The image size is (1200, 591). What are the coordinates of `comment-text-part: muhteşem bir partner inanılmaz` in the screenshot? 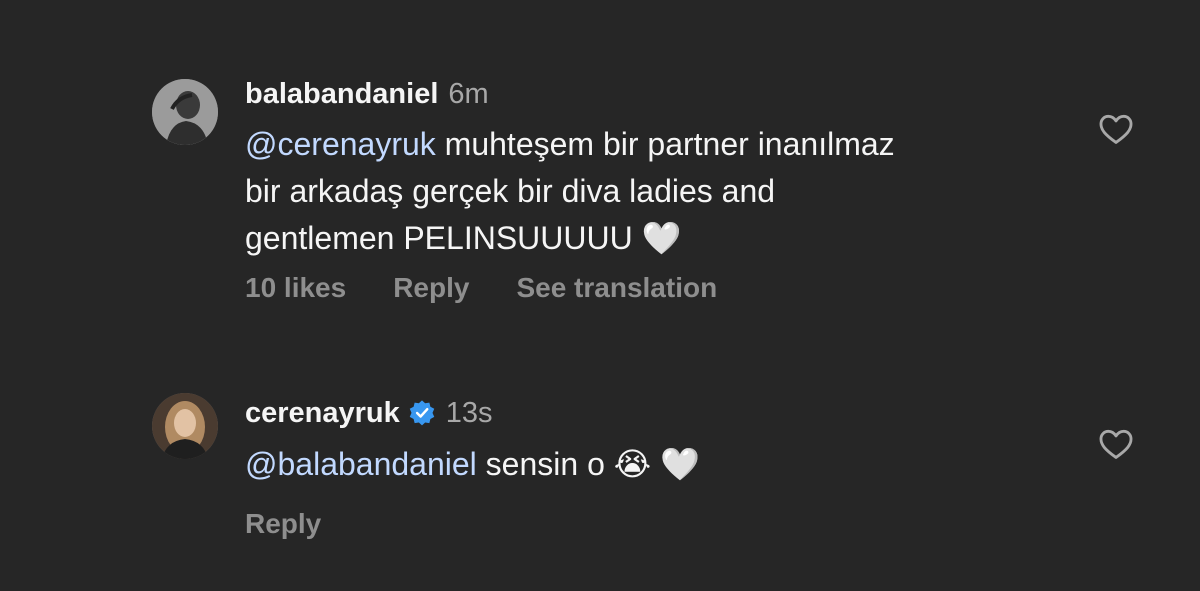 It's located at (669, 144).